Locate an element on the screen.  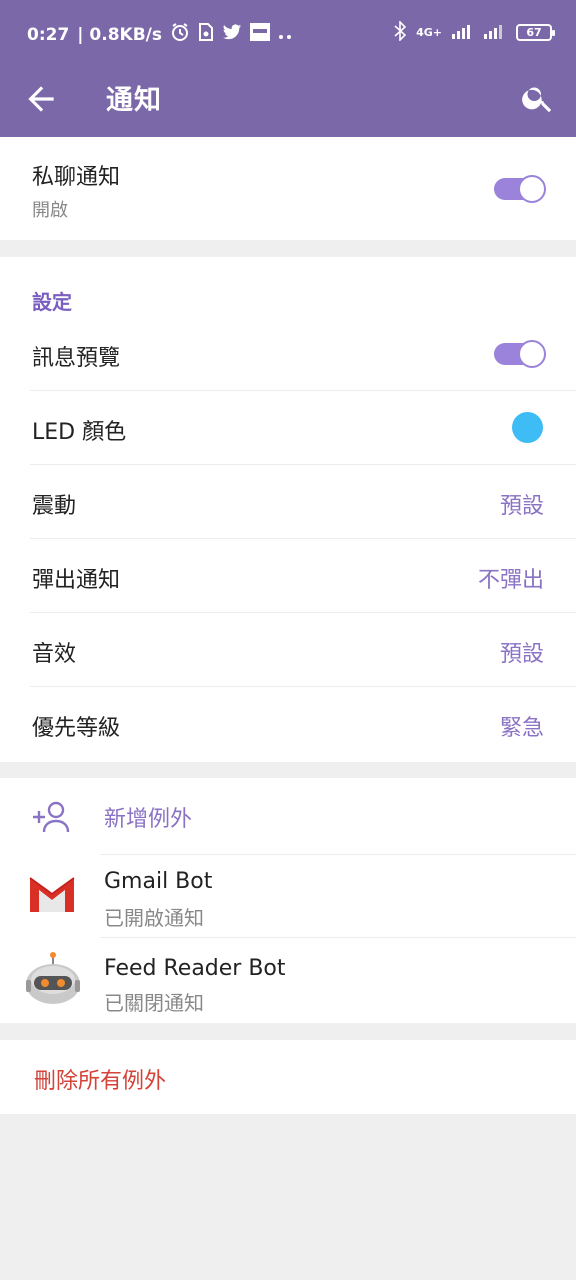
sound-label: 音效 is located at coordinates (54, 654).